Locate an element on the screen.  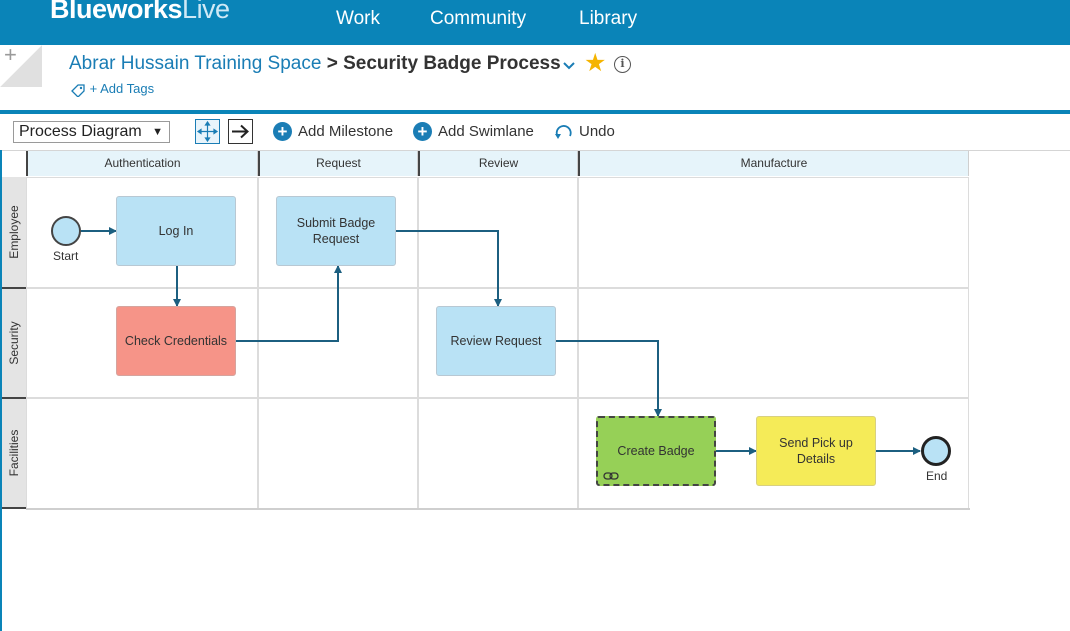
task-label: Submit Badge Request is located at coordinates (336, 231).